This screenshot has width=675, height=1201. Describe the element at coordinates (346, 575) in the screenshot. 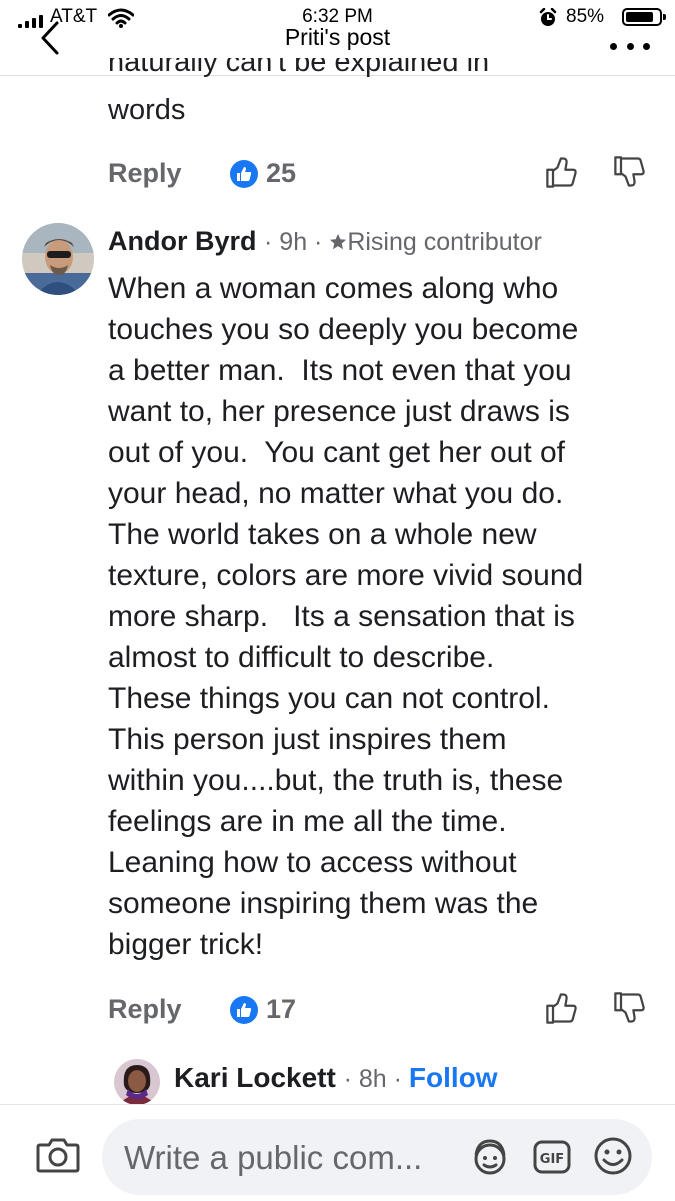

I see `comment-text-line: texture, colors are more vivid sound` at that location.